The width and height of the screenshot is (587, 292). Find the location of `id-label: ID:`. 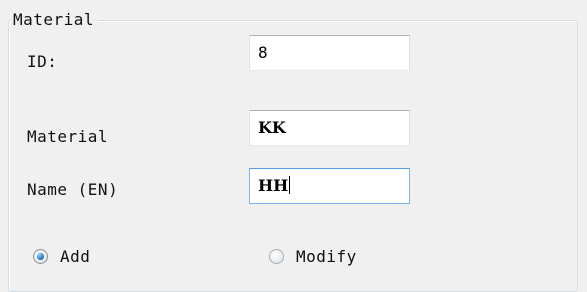

id-label: ID: is located at coordinates (42, 61).